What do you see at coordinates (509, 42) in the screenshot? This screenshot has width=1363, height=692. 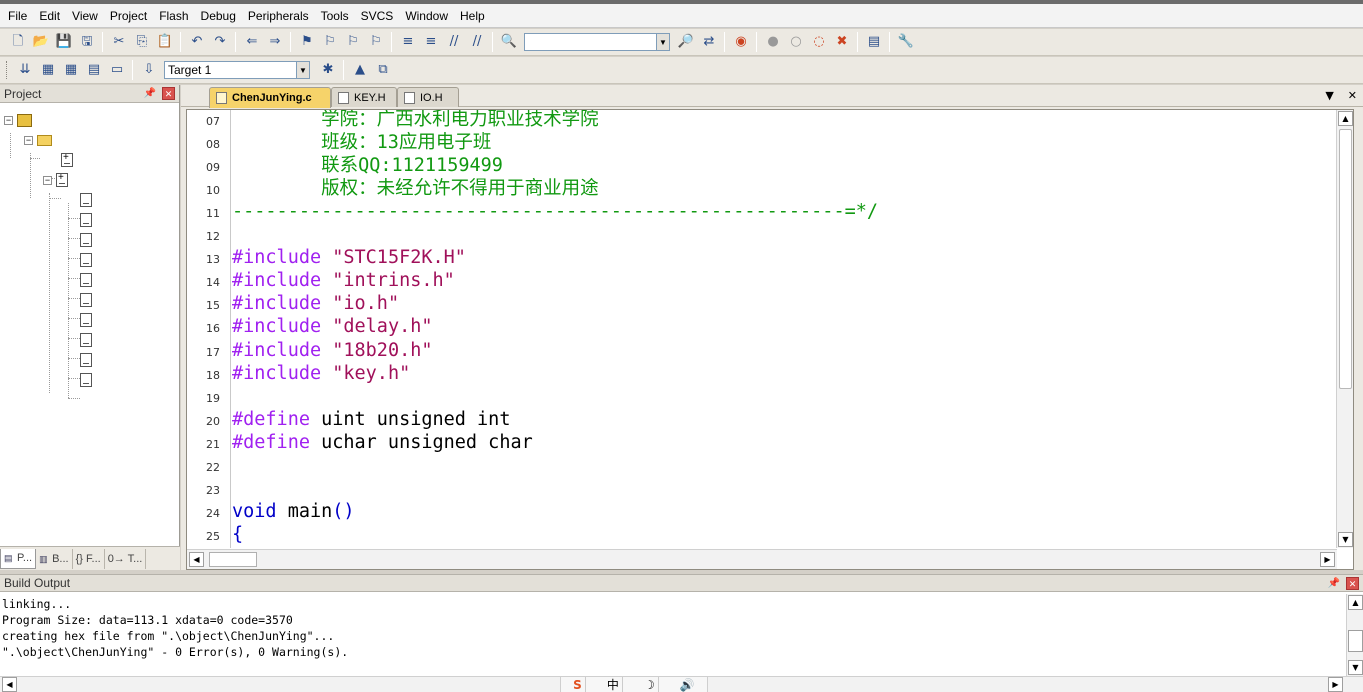 I see `find-in-files-icon: 🔍` at bounding box center [509, 42].